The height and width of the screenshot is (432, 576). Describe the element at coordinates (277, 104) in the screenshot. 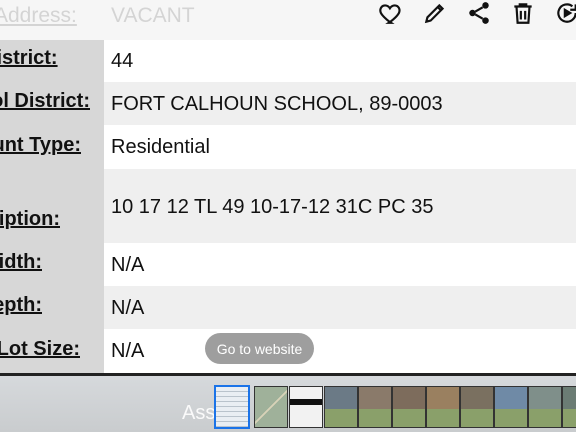

I see `row-value: FORT CALHOUN SCHOOL, 89-0003` at that location.